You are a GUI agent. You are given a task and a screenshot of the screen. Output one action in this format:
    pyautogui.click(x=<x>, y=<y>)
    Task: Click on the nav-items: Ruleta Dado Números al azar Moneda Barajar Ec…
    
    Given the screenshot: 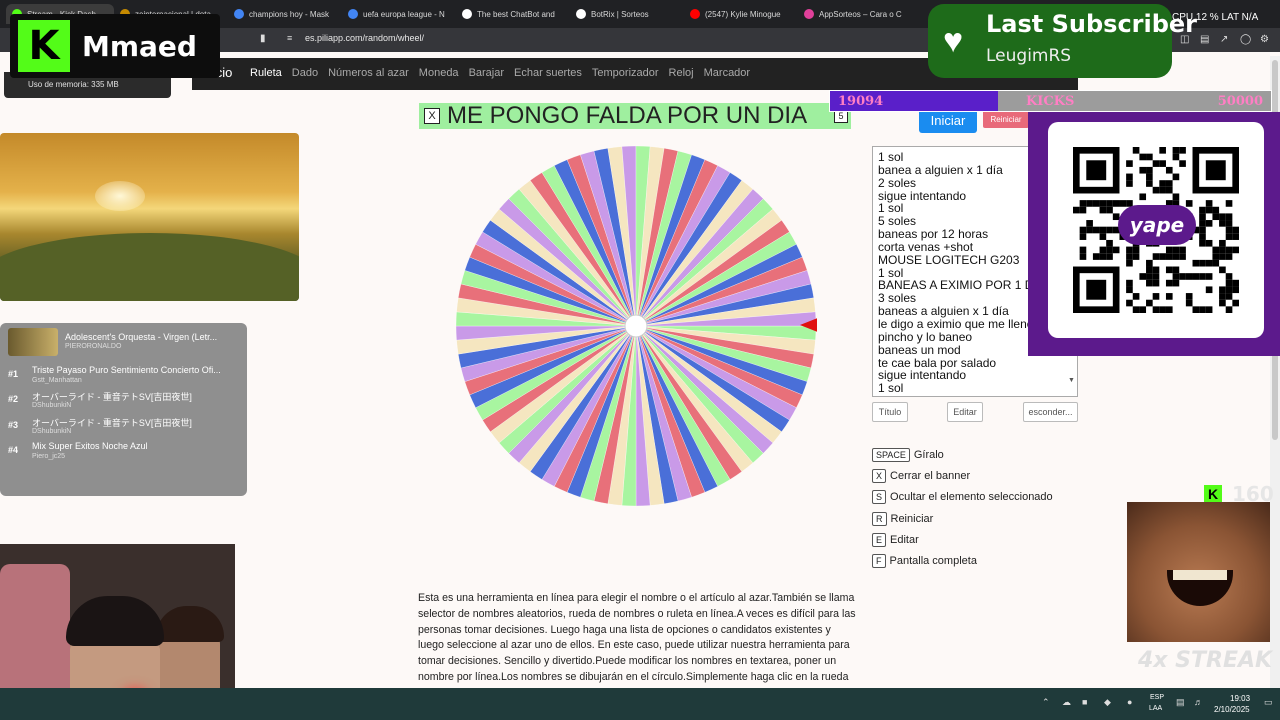 What is the action you would take?
    pyautogui.click(x=500, y=73)
    